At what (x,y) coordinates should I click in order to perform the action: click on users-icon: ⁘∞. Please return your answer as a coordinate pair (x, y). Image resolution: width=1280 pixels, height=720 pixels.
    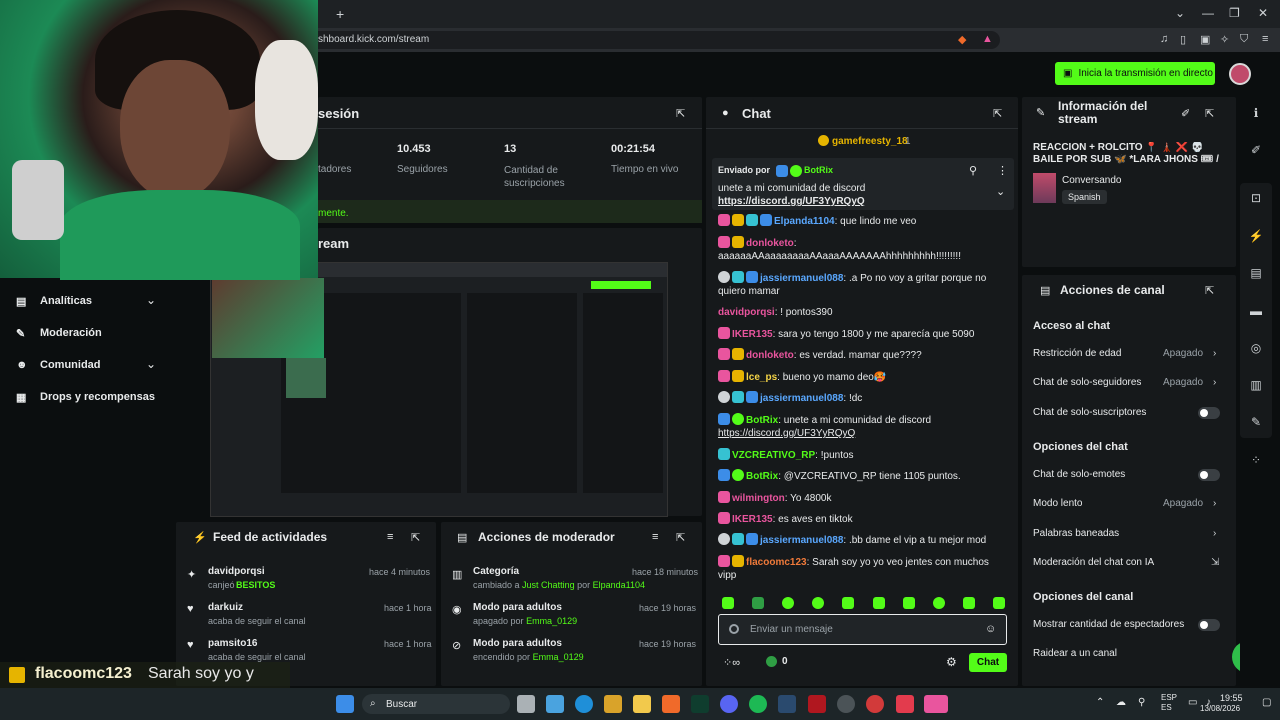
    Looking at the image, I should click on (731, 662).